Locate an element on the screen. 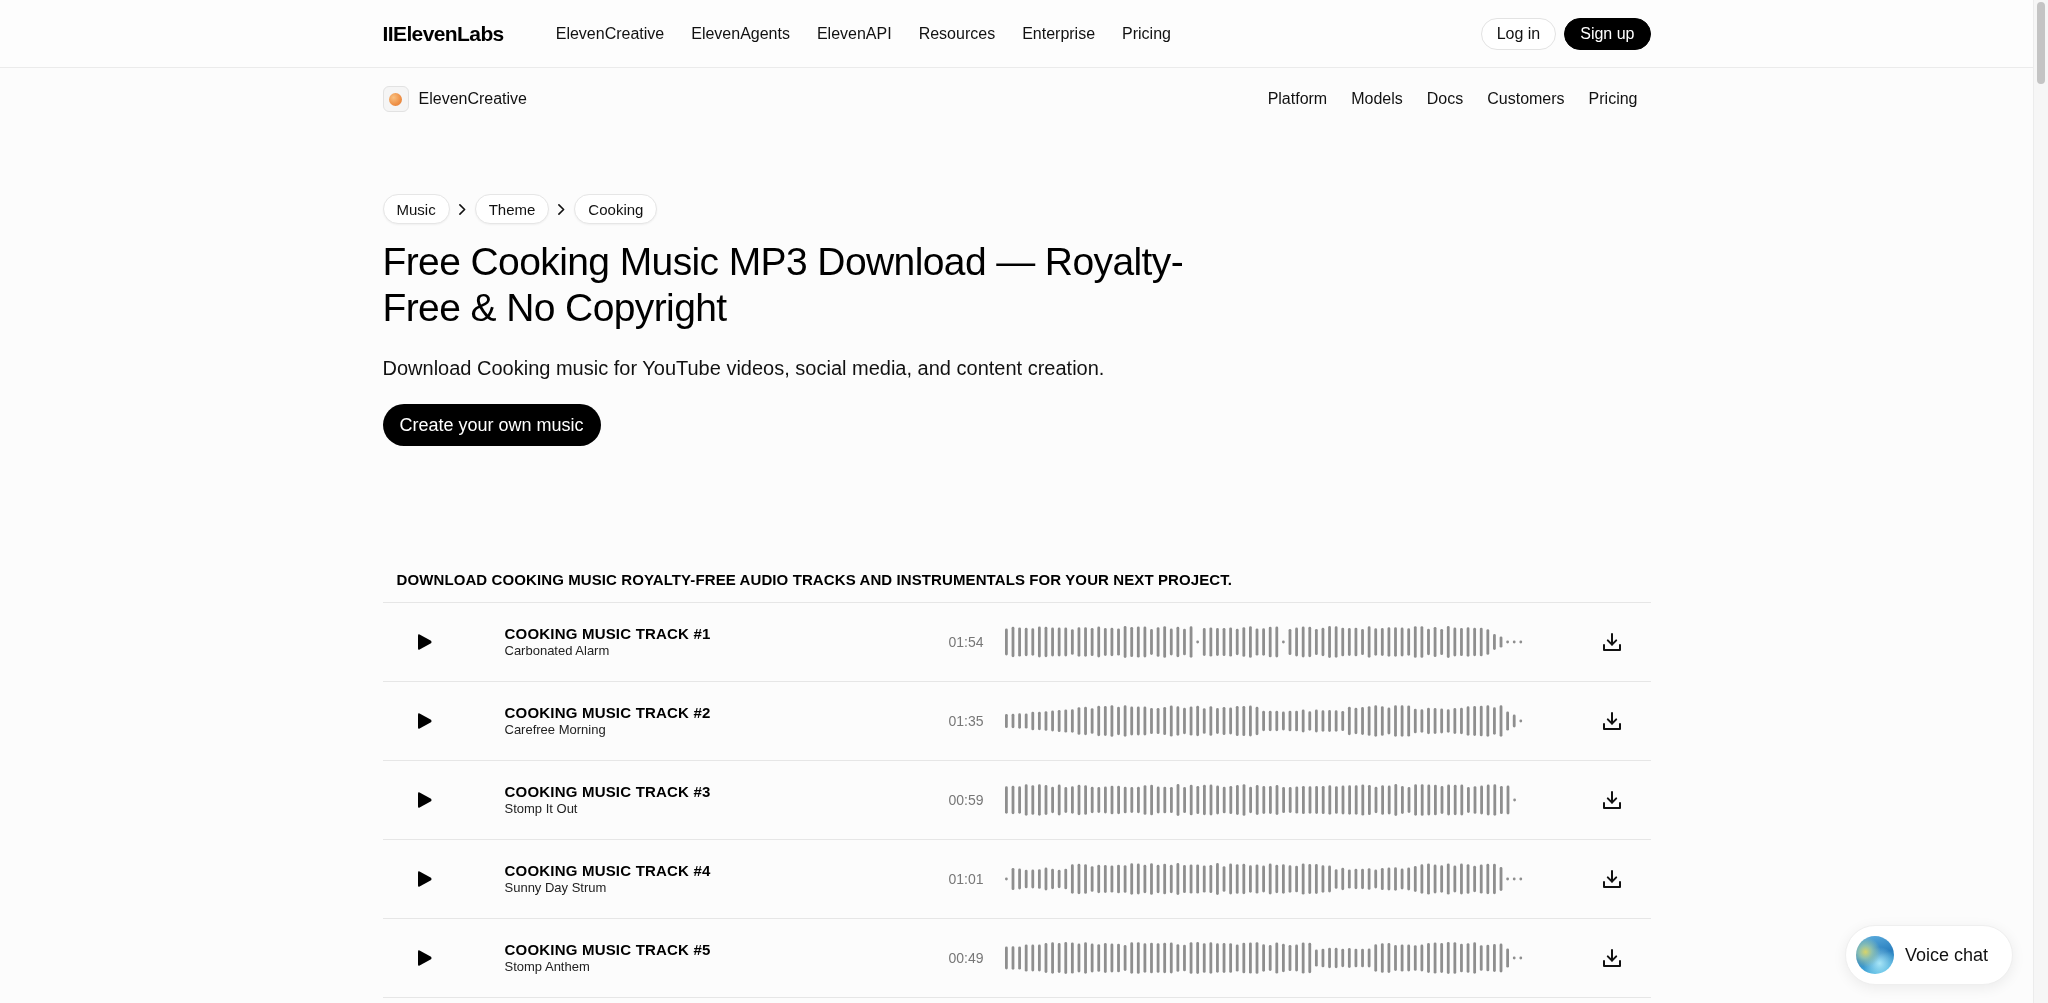 This screenshot has height=1003, width=2048. breadcrumb-link: Cooking is located at coordinates (616, 209).